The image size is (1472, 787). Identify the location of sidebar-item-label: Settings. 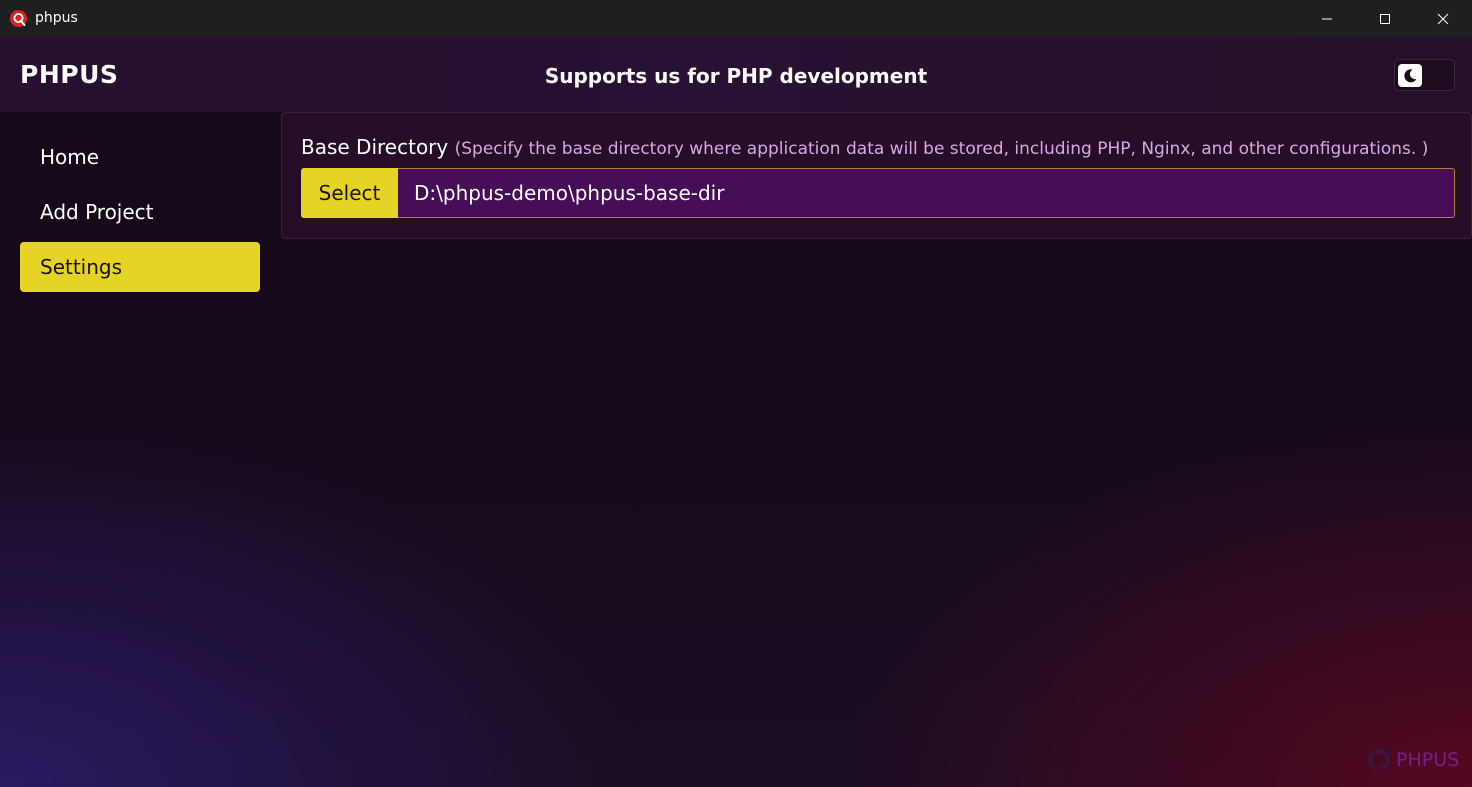
(81, 267).